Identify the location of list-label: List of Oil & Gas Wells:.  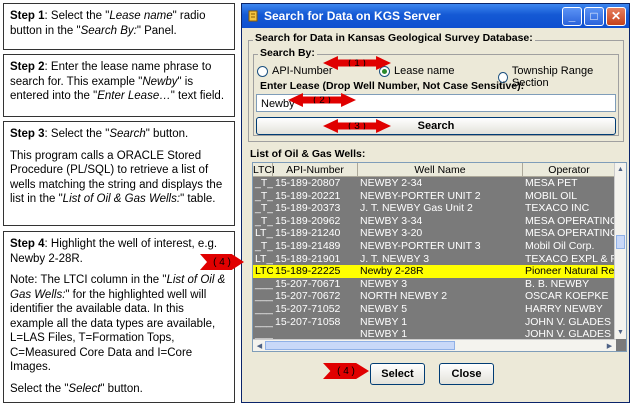
(308, 154).